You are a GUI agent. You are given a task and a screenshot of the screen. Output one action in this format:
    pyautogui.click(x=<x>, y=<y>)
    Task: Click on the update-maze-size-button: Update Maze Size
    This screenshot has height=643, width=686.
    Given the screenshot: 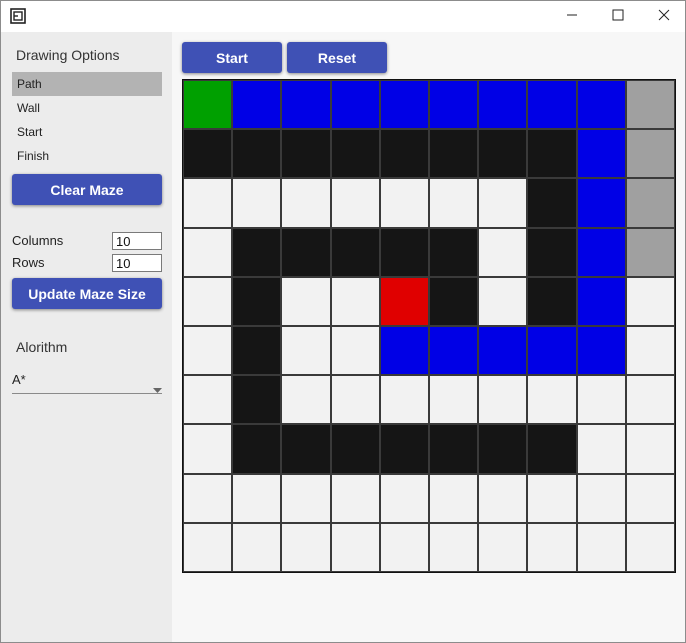 What is the action you would take?
    pyautogui.click(x=87, y=293)
    